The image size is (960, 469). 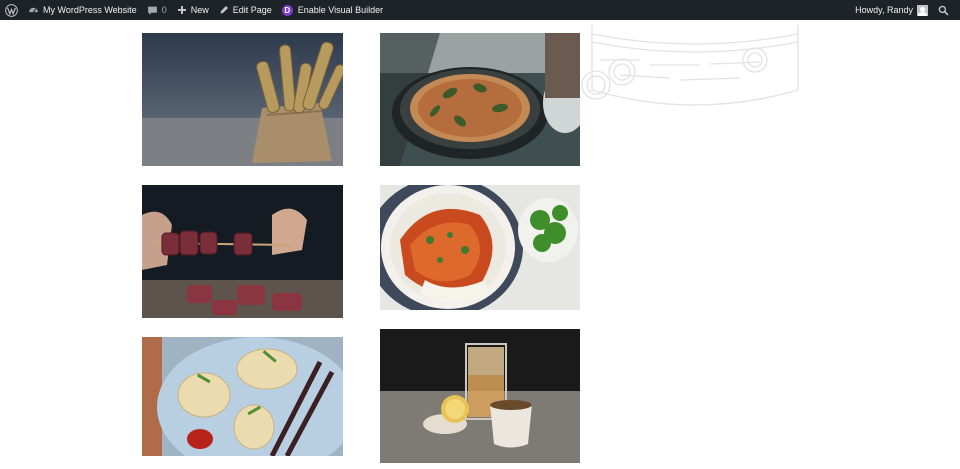 What do you see at coordinates (90, 10) in the screenshot?
I see `site-name-label: My WordPress Website` at bounding box center [90, 10].